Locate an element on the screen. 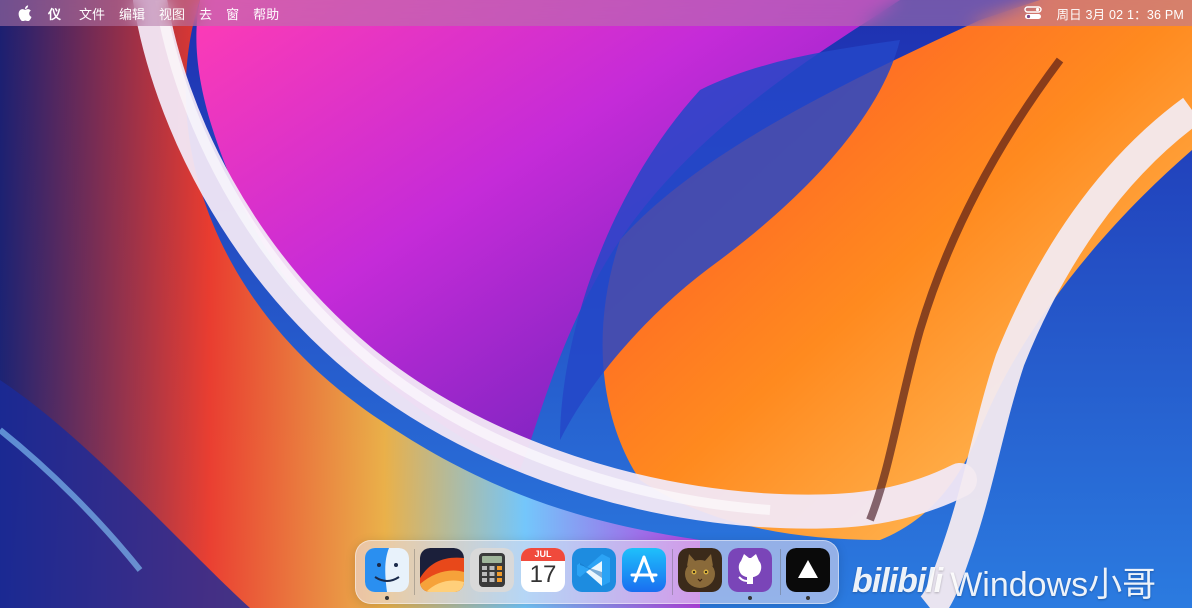 The width and height of the screenshot is (1192, 608). dock: JUL 17 is located at coordinates (597, 572).